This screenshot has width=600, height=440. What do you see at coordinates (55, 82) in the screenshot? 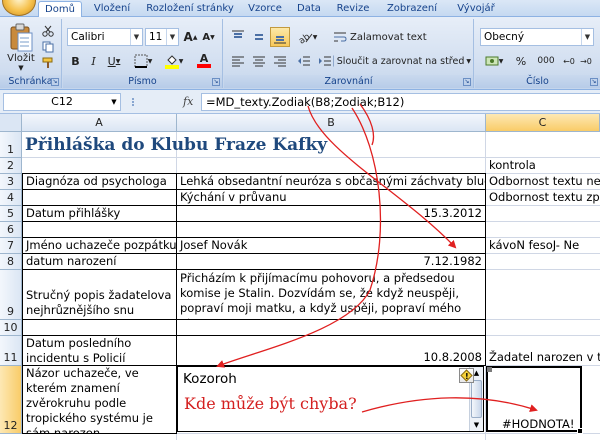
I see `clipboard-launcher-icon: ↘` at bounding box center [55, 82].